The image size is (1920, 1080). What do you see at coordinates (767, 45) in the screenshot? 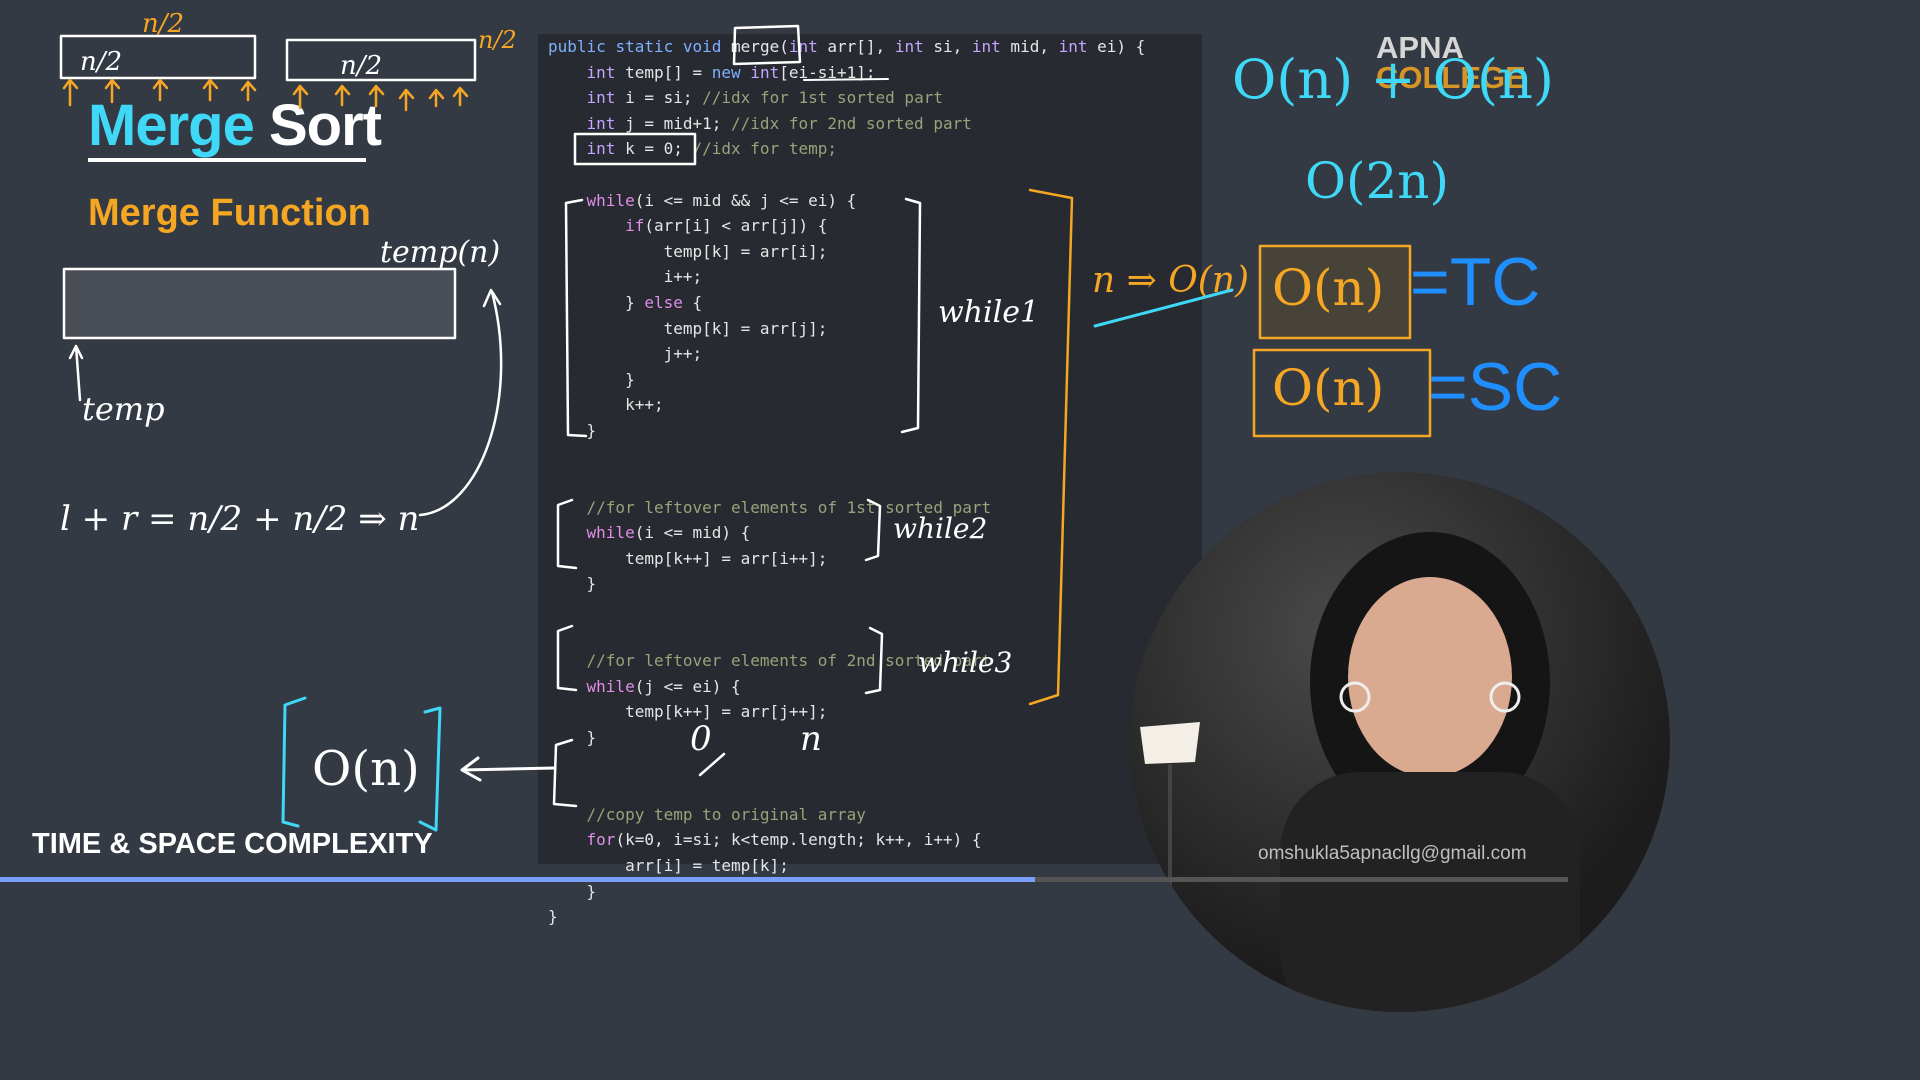
I see `merge-circle` at bounding box center [767, 45].